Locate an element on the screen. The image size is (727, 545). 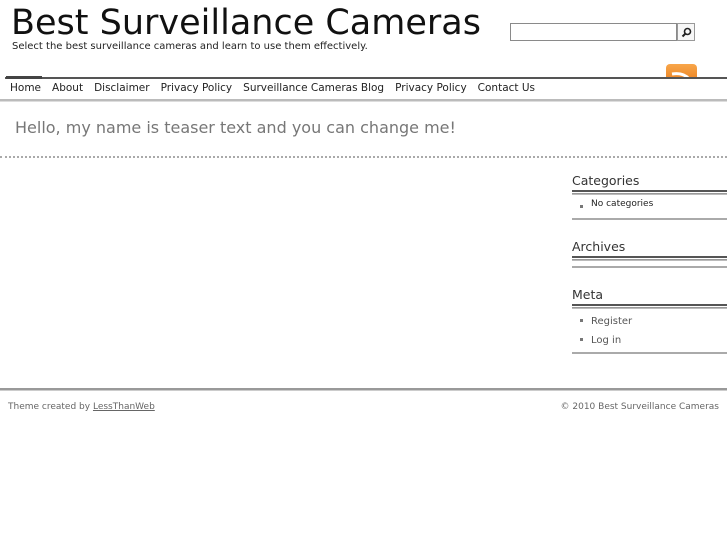
nav-item-surveillance-cameras-blog: Surveillance Cameras Blog is located at coordinates (314, 89).